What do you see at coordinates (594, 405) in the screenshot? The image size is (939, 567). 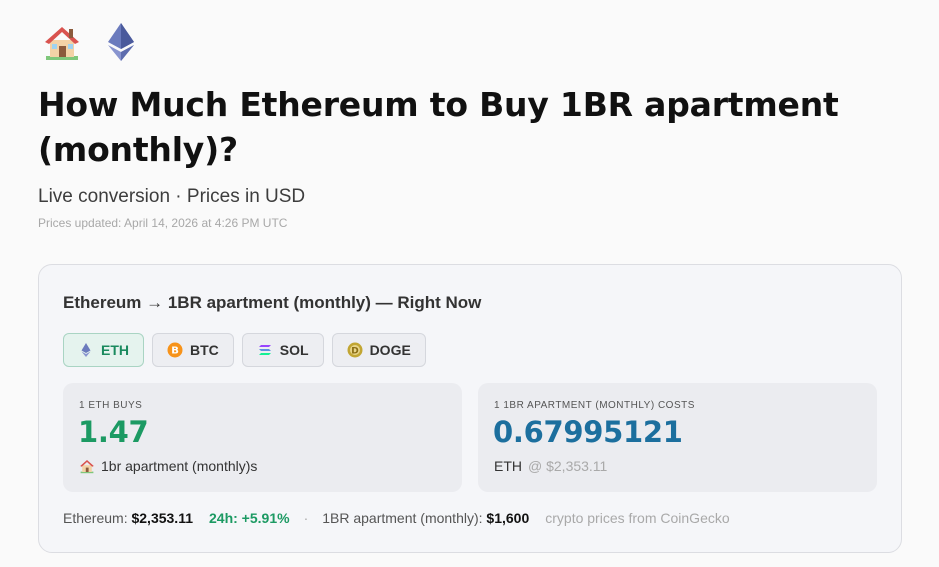 I see `apartment-costs-label: 1 1BR APARTMENT (MONTHLY) COSTS` at bounding box center [594, 405].